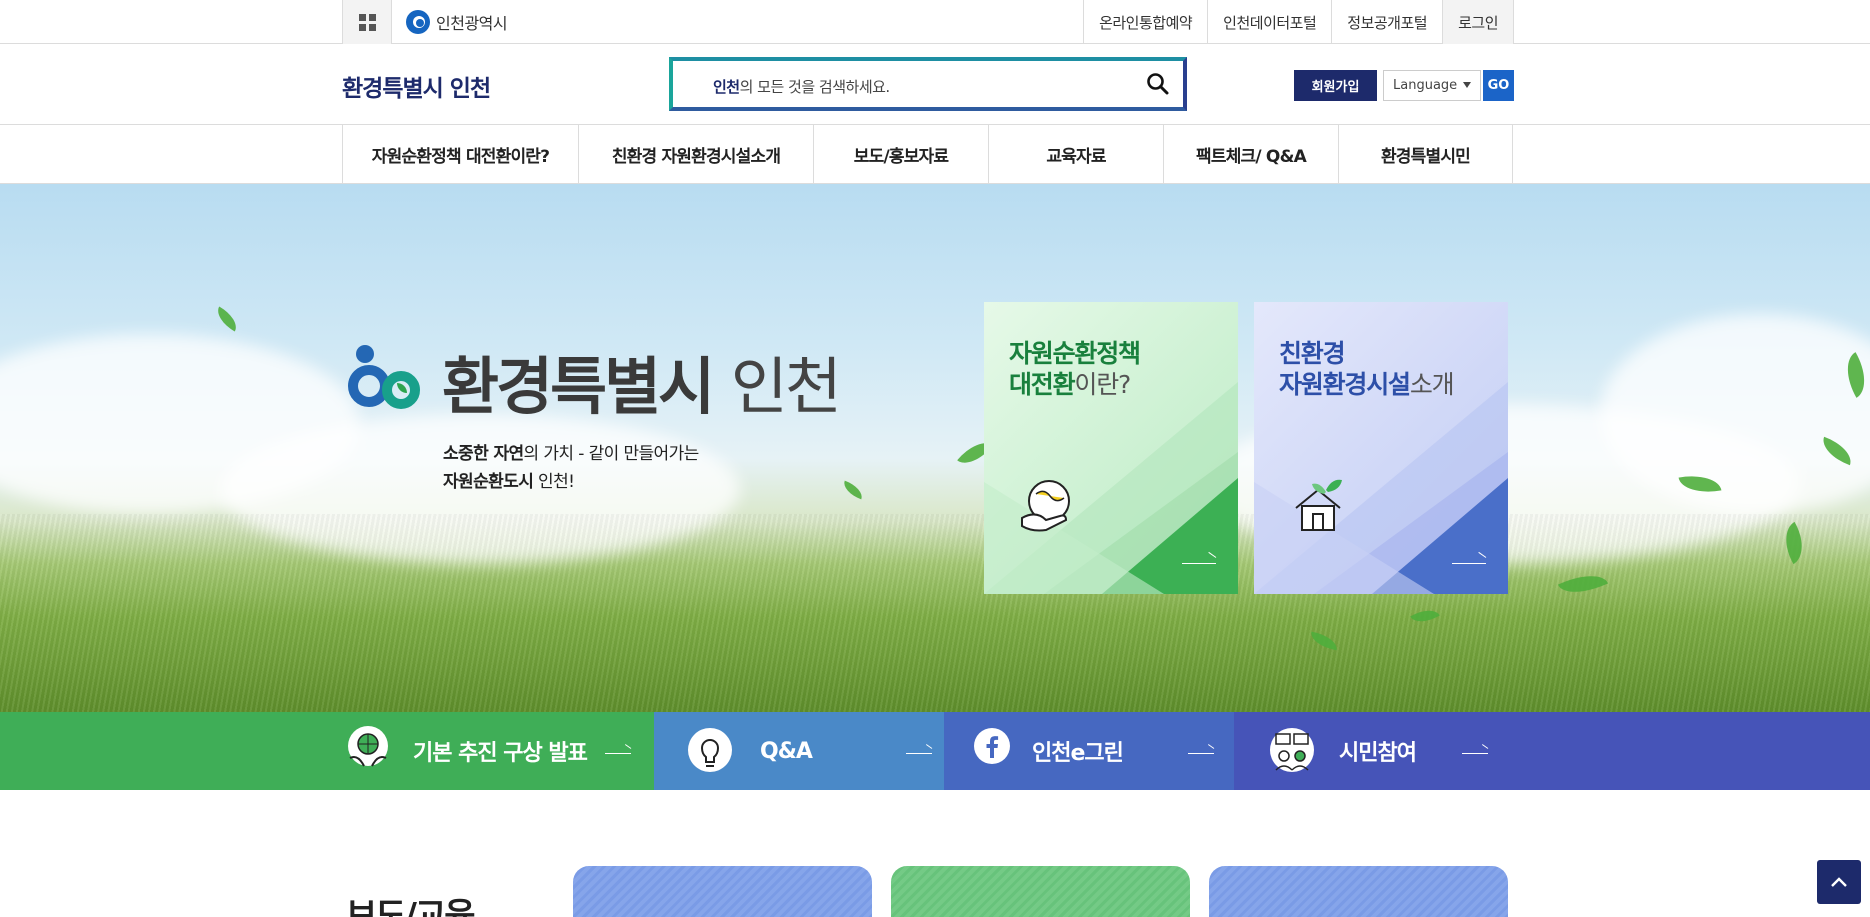 This screenshot has width=1870, height=917. I want to click on environment-city-emblem-icon, so click(387, 381).